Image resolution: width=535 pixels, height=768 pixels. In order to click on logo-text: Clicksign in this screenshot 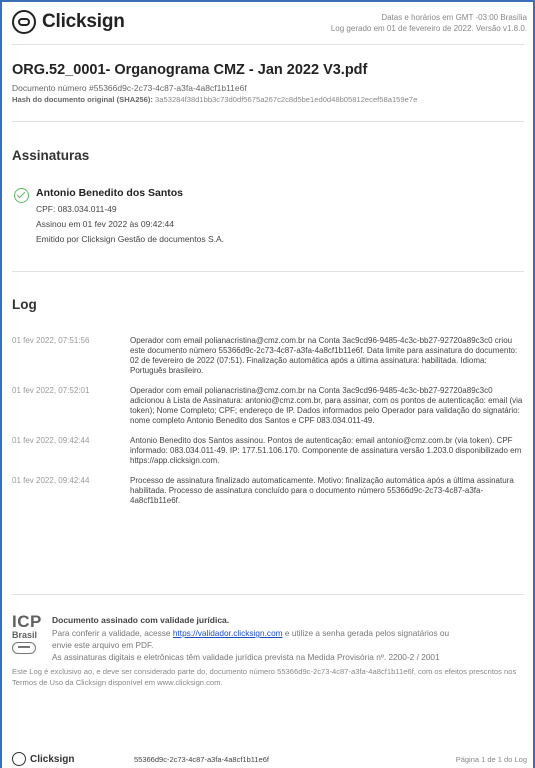, I will do `click(83, 21)`.